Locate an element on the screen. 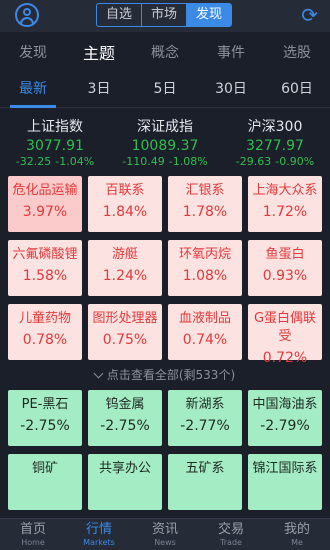  tab-period-5d: 5日 is located at coordinates (165, 90).